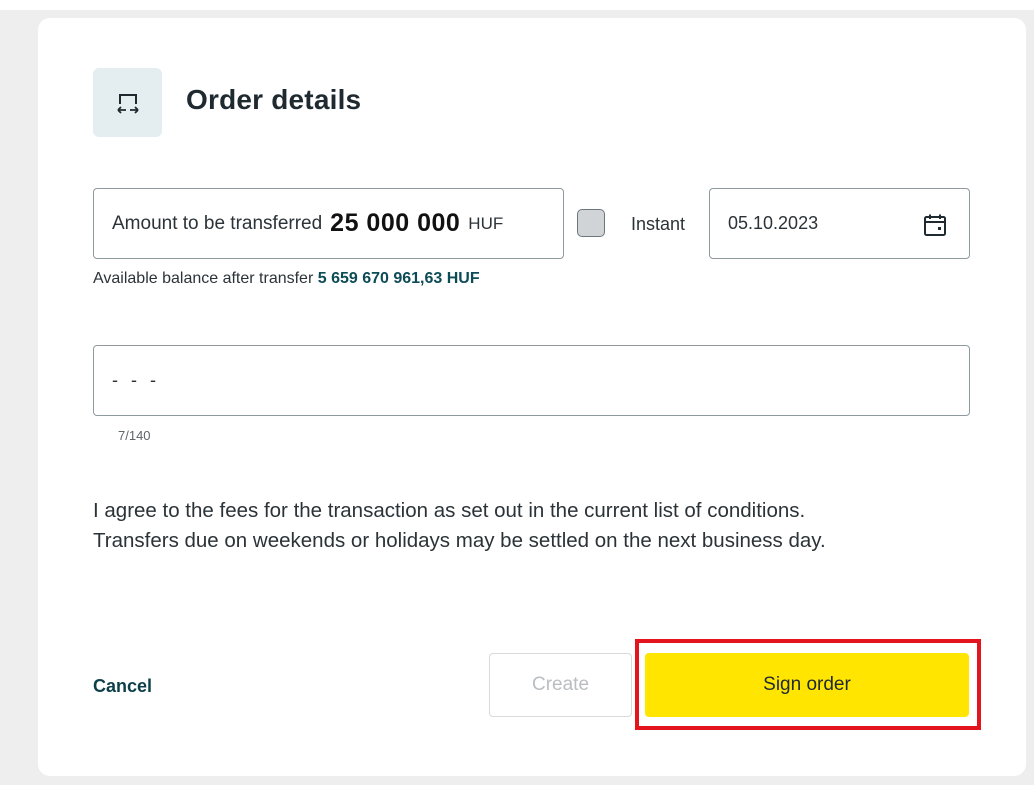  I want to click on date-field: 05.10.2023, so click(839, 223).